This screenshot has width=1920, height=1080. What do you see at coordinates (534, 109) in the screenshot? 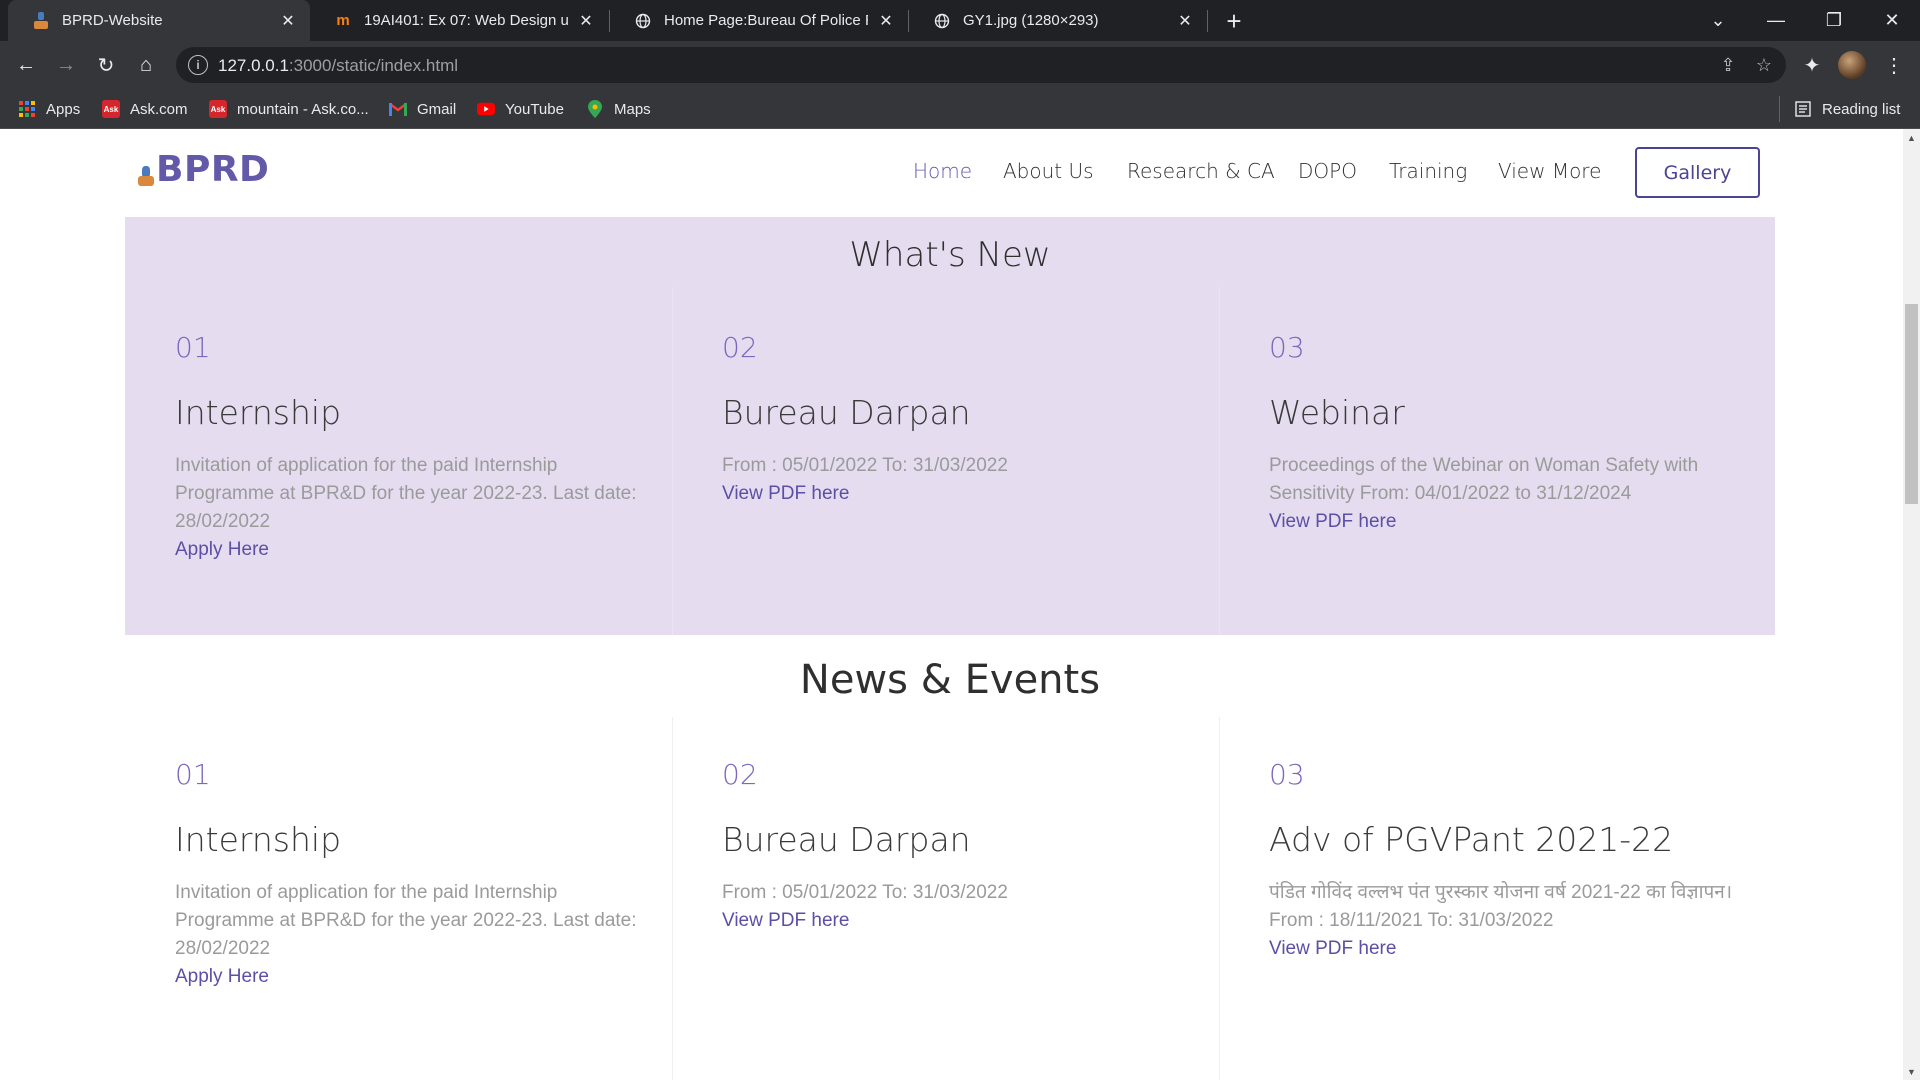
I see `bookmark-label: YouTube` at bounding box center [534, 109].